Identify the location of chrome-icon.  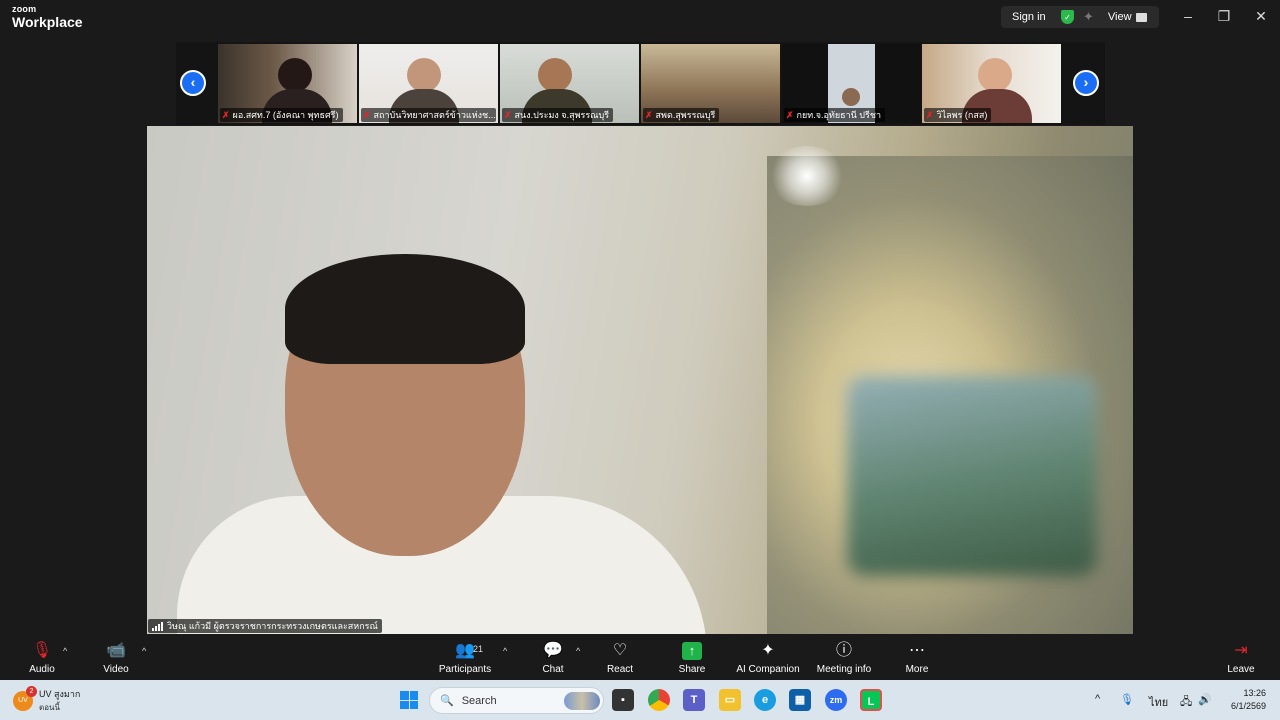
(659, 700).